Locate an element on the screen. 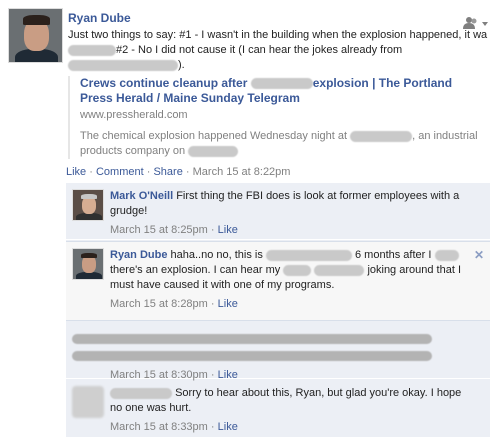 Image resolution: width=499 pixels, height=438 pixels. comment-timestamp: March 15 at 8:25pm is located at coordinates (159, 230).